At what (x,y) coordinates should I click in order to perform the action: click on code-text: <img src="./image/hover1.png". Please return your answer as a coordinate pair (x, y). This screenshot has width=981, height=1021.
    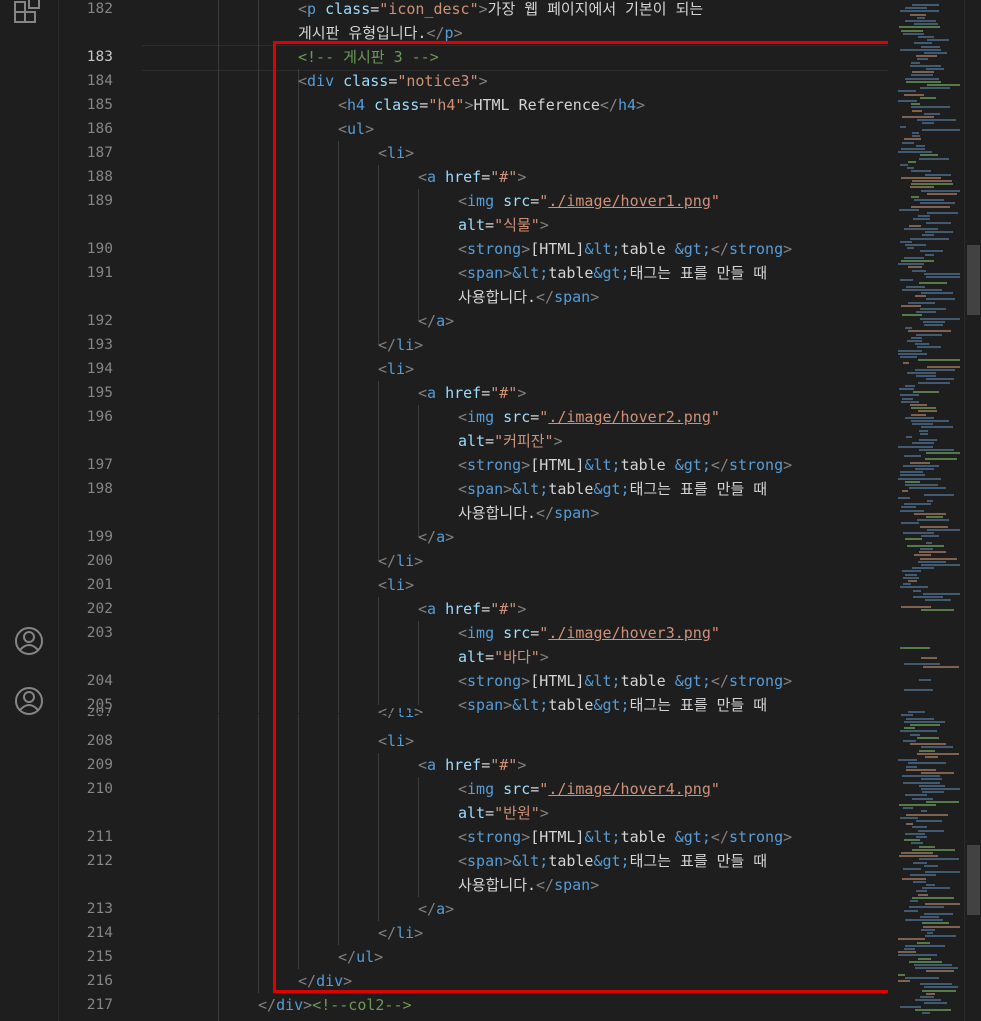
    Looking at the image, I should click on (589, 201).